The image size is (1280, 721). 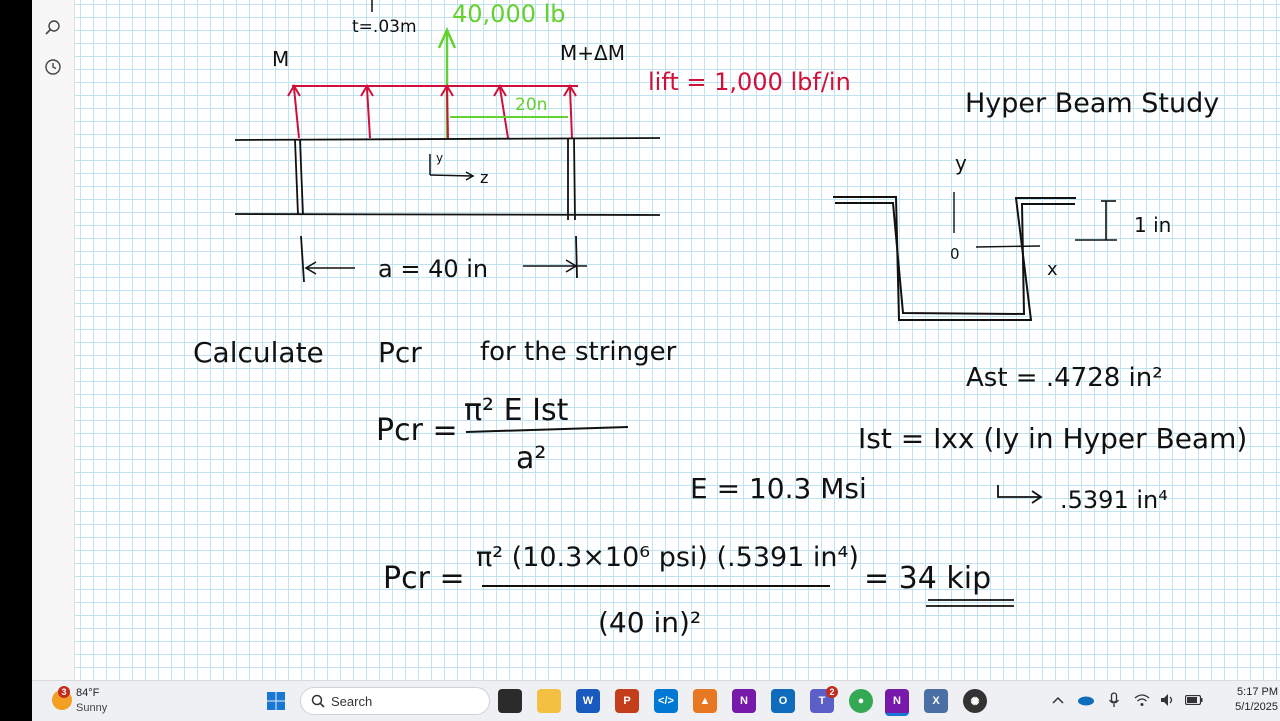 I want to click on length-label: a = 40 in, so click(x=433, y=269).